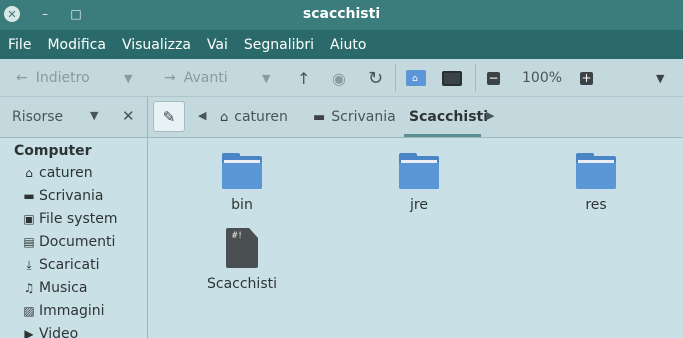  What do you see at coordinates (72, 311) in the screenshot?
I see `sidebar-item-label: Immagini` at bounding box center [72, 311].